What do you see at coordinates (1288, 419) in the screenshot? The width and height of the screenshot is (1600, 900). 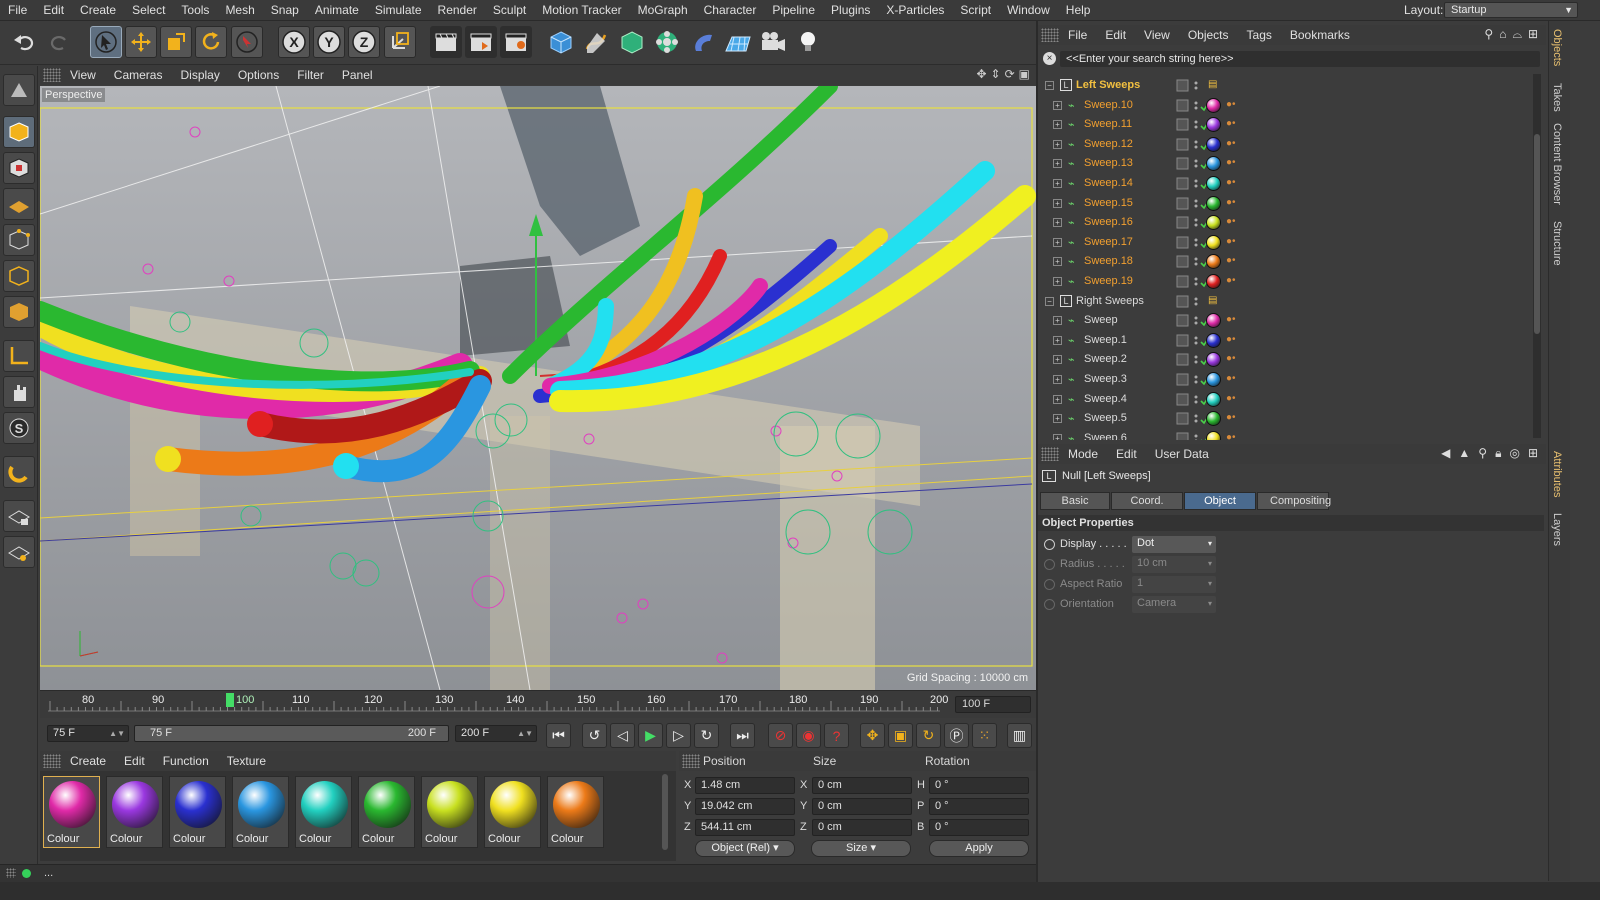 I see `object-row: + ⌁ Sweep.5 ●•` at bounding box center [1288, 419].